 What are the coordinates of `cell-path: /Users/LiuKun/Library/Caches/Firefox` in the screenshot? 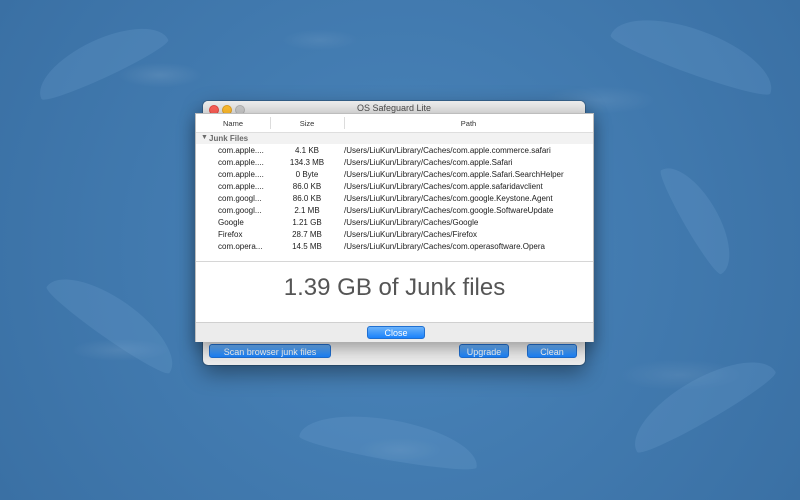 It's located at (410, 234).